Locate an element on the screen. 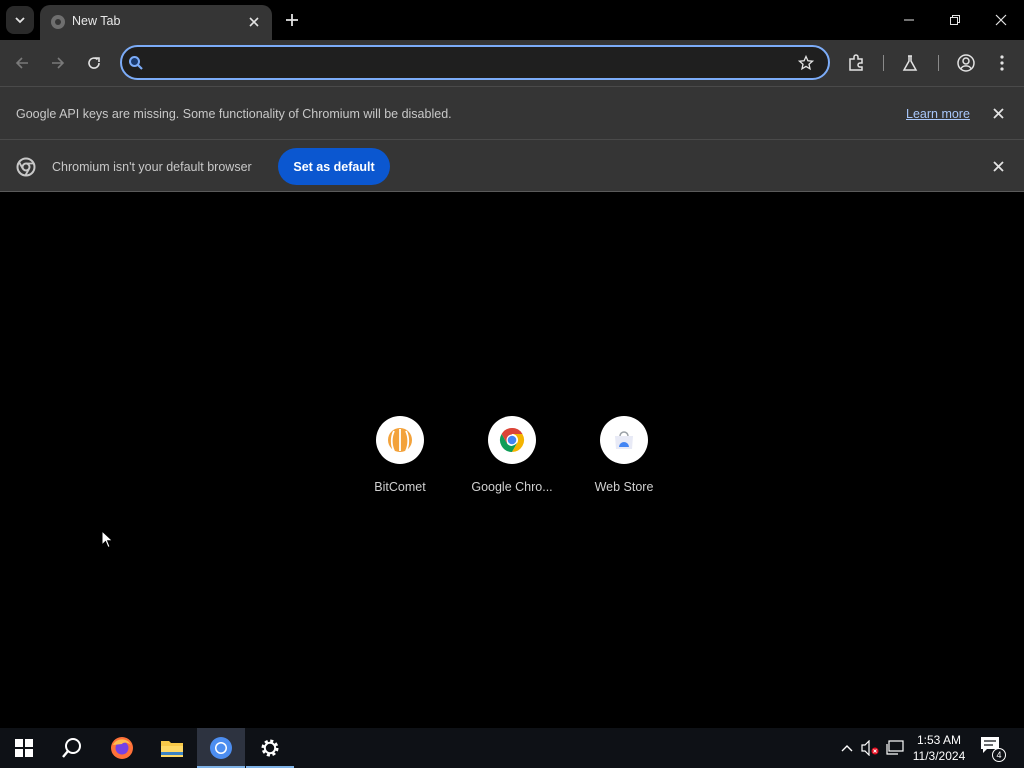 The width and height of the screenshot is (1024, 768). reload-button is located at coordinates (94, 63).